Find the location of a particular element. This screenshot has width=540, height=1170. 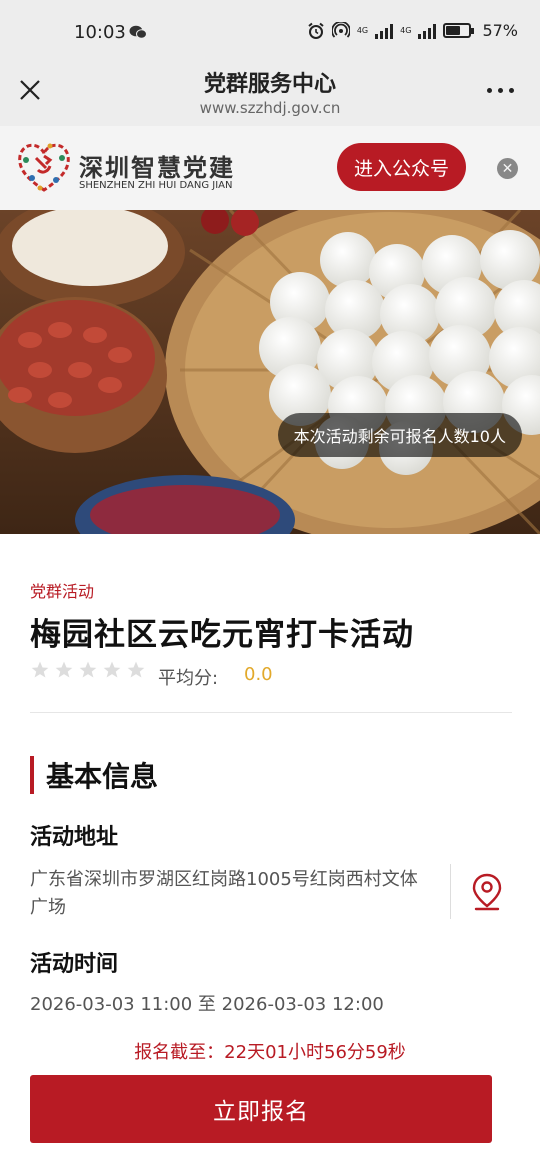

address-label: 活动地址 is located at coordinates (74, 837).